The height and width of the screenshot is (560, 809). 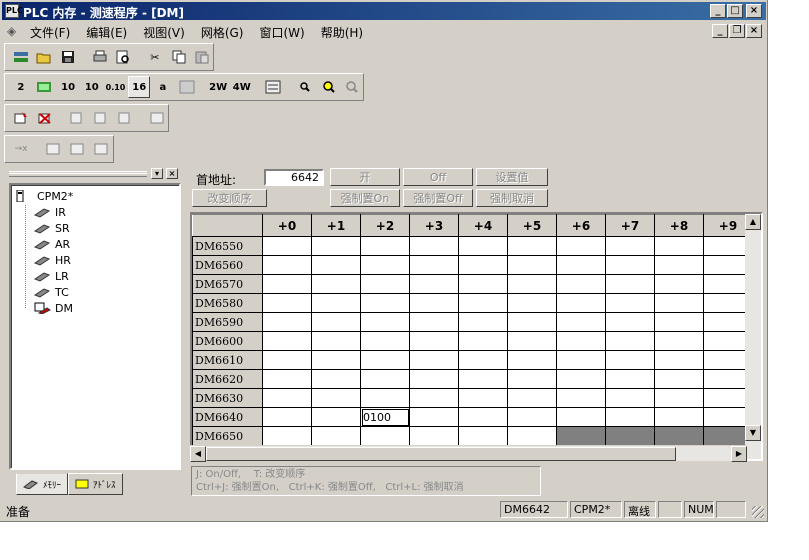 What do you see at coordinates (532, 225) in the screenshot?
I see `column-header: +5` at bounding box center [532, 225].